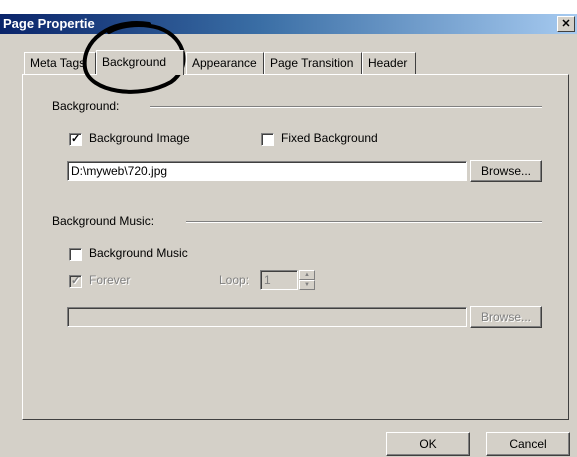  I want to click on background-group-heading: Background:, so click(86, 106).